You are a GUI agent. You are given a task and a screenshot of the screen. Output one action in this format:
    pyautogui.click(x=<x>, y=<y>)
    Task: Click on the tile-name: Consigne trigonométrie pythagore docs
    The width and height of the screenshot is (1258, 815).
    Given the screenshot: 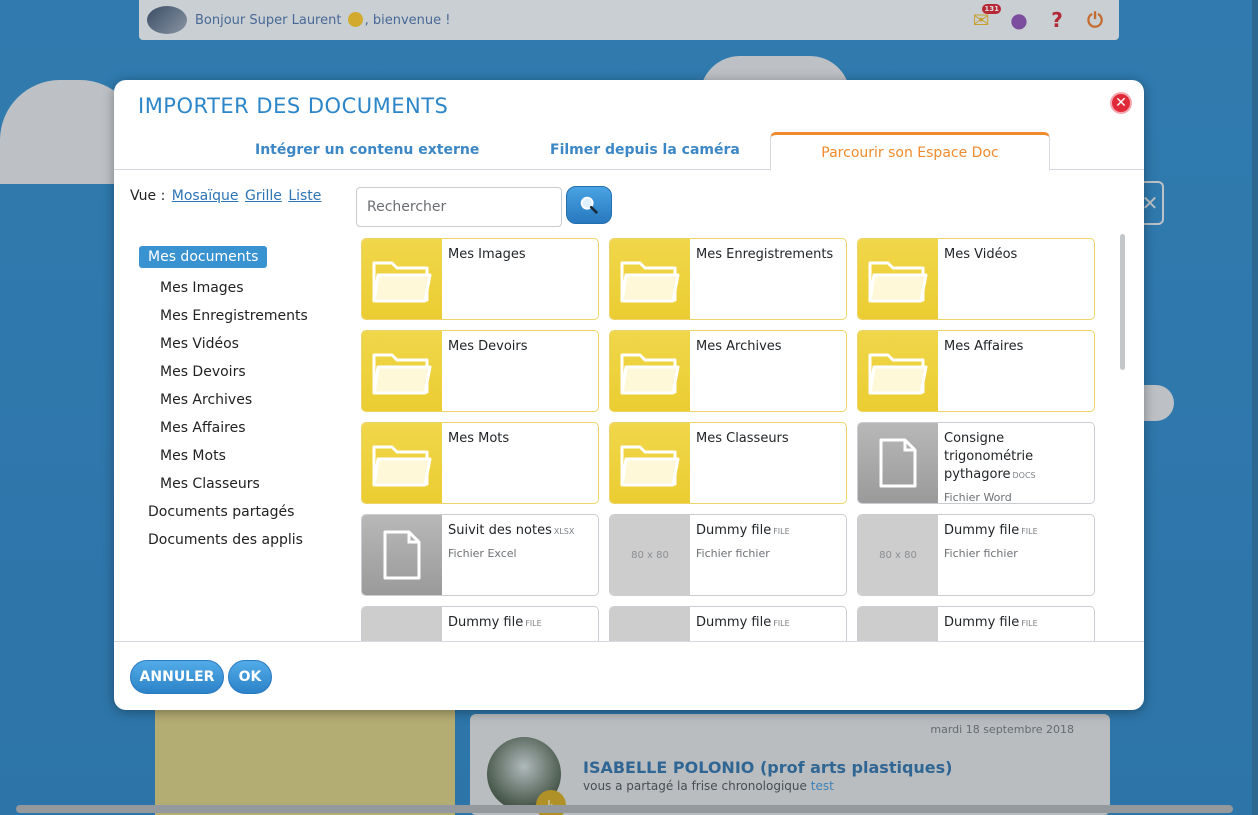 What is the action you would take?
    pyautogui.click(x=990, y=456)
    